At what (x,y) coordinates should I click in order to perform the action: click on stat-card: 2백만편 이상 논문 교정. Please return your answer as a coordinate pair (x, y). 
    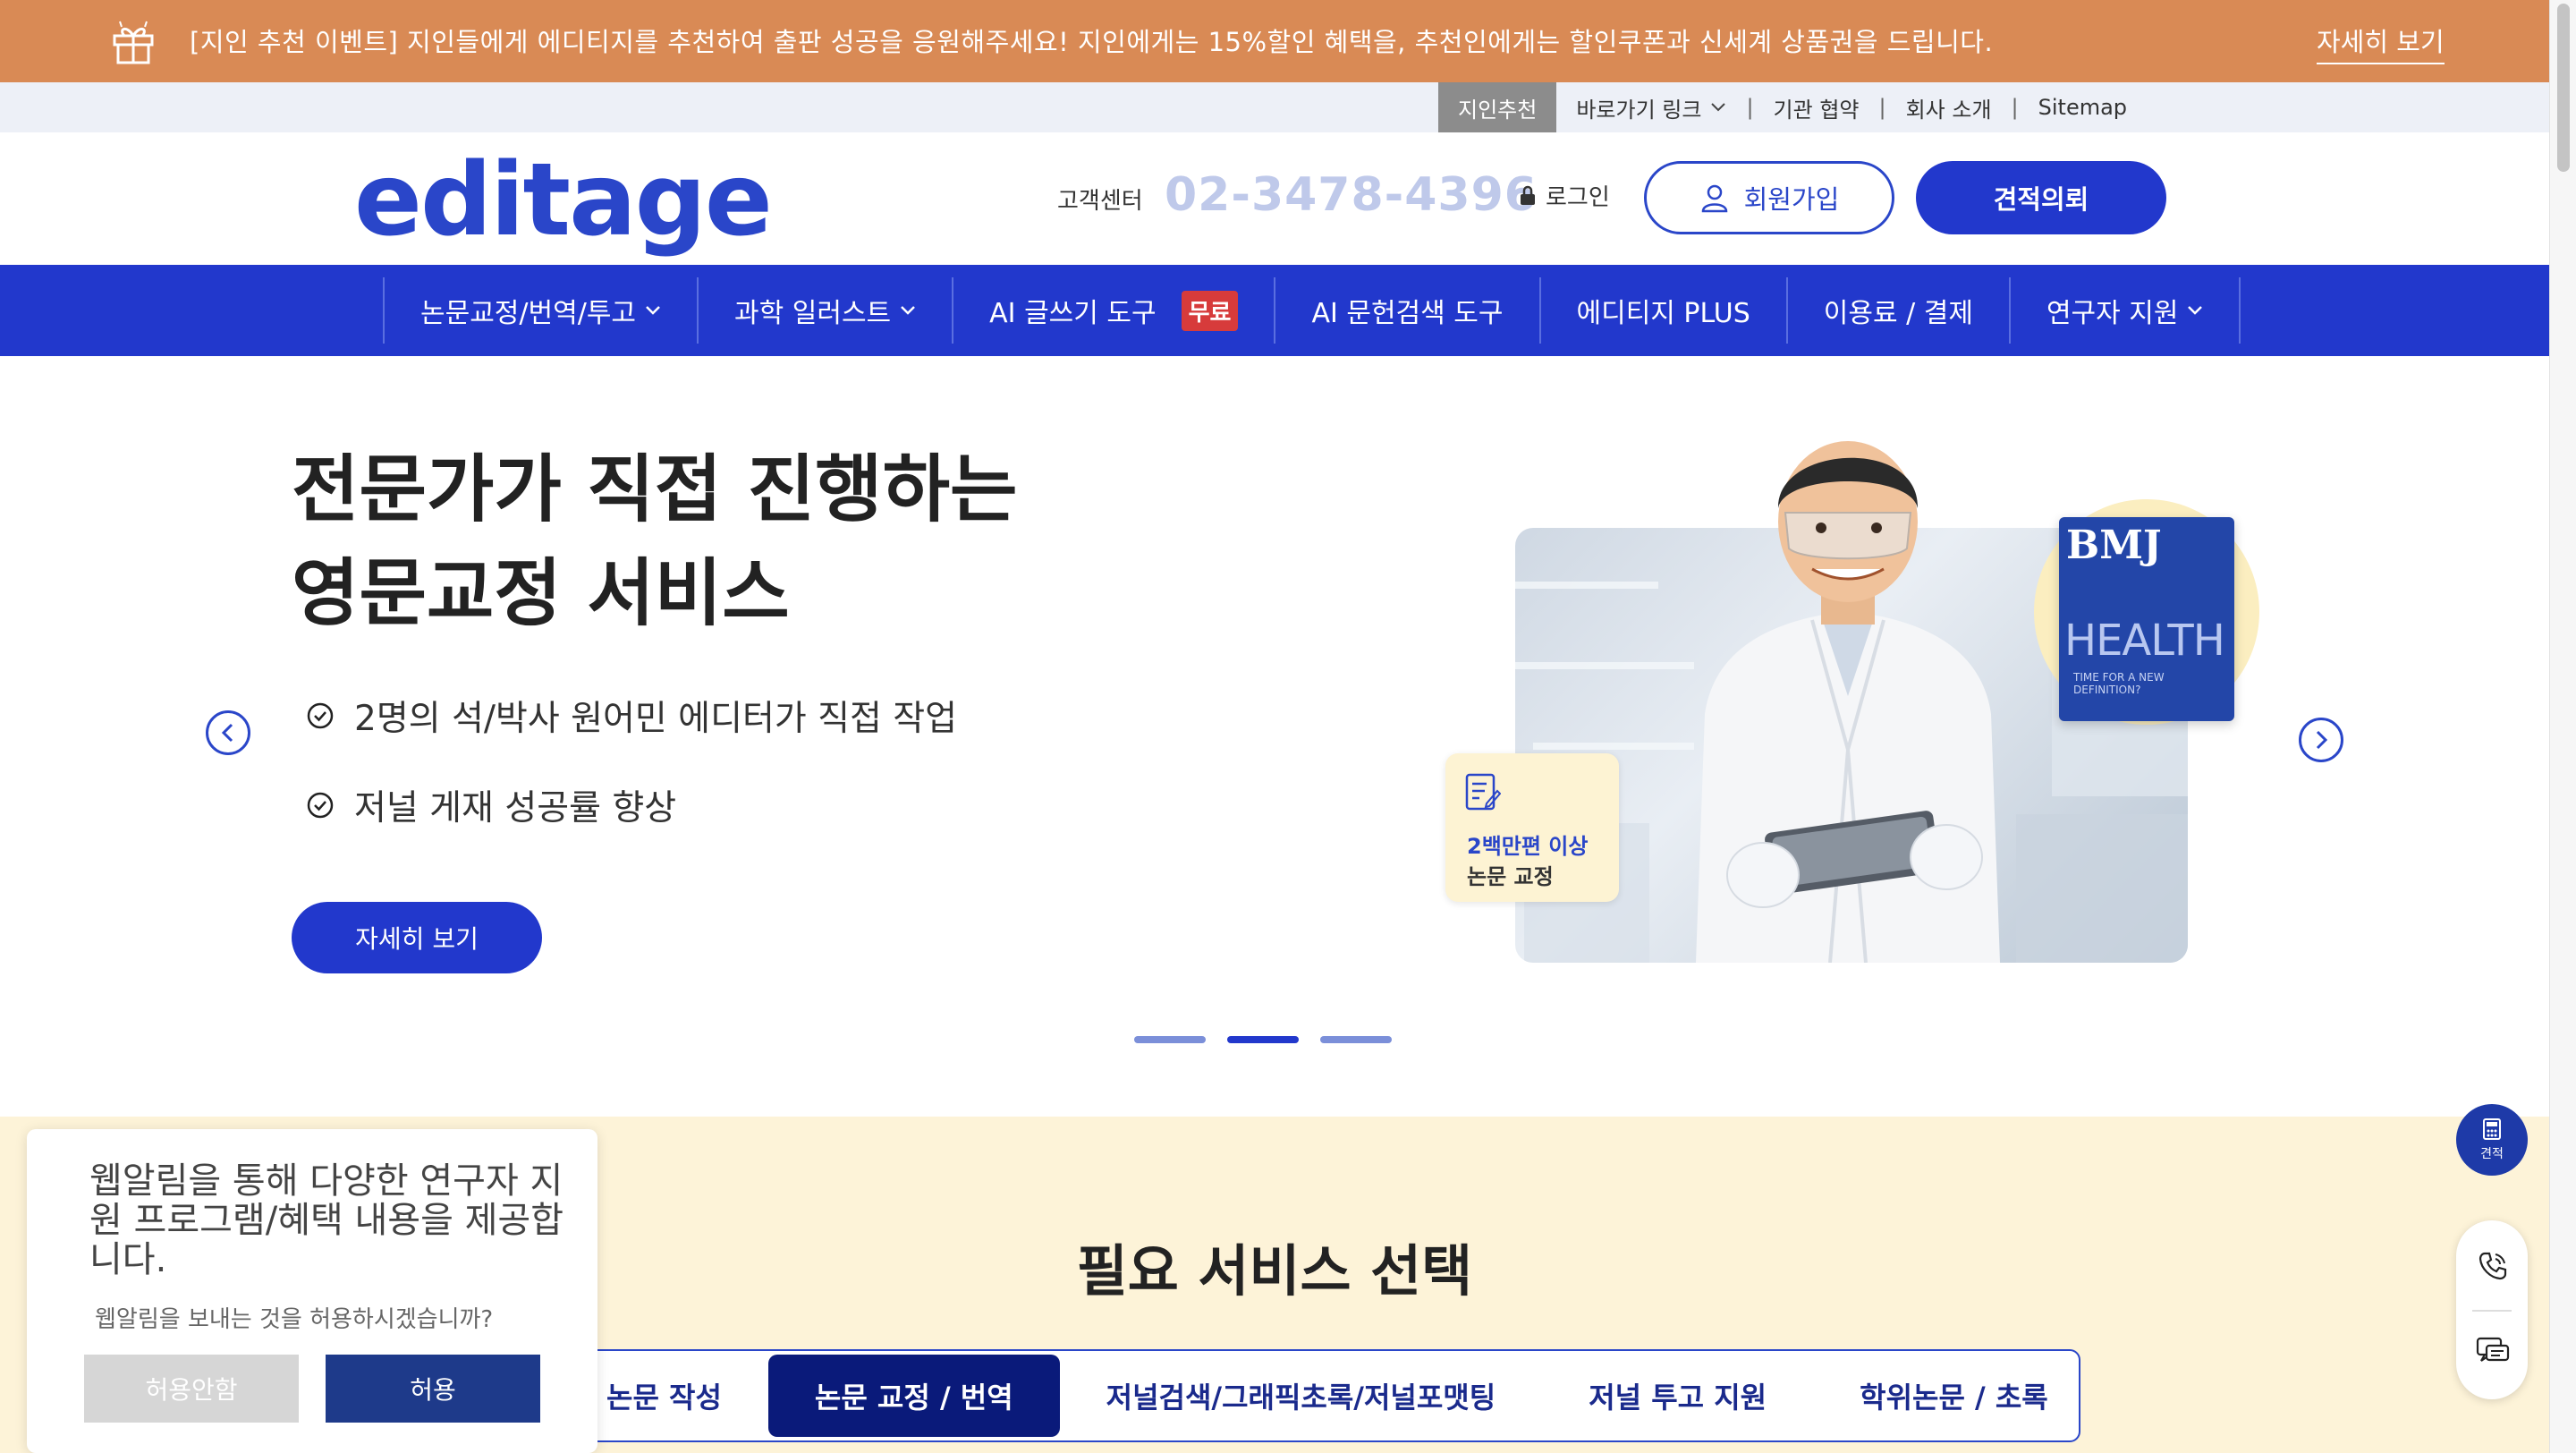
    Looking at the image, I should click on (1532, 827).